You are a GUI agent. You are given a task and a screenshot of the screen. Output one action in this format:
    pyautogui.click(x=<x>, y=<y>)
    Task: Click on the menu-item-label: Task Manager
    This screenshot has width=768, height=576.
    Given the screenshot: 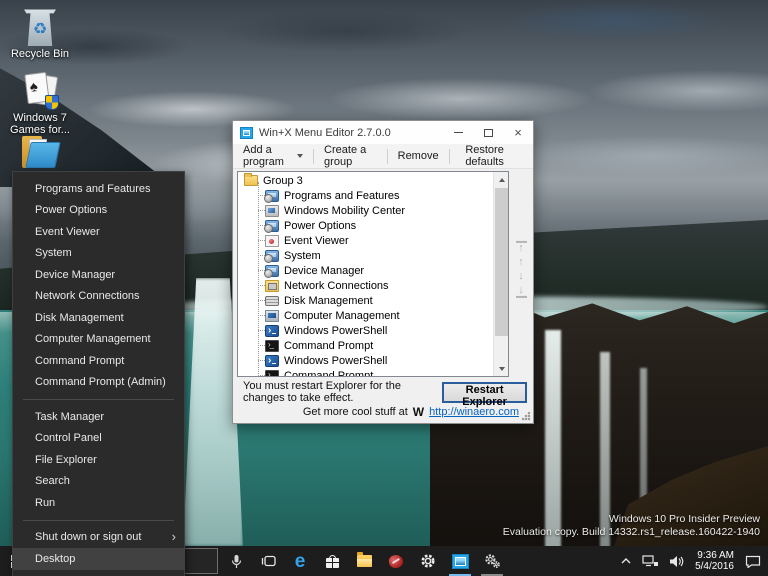 What is the action you would take?
    pyautogui.click(x=70, y=416)
    